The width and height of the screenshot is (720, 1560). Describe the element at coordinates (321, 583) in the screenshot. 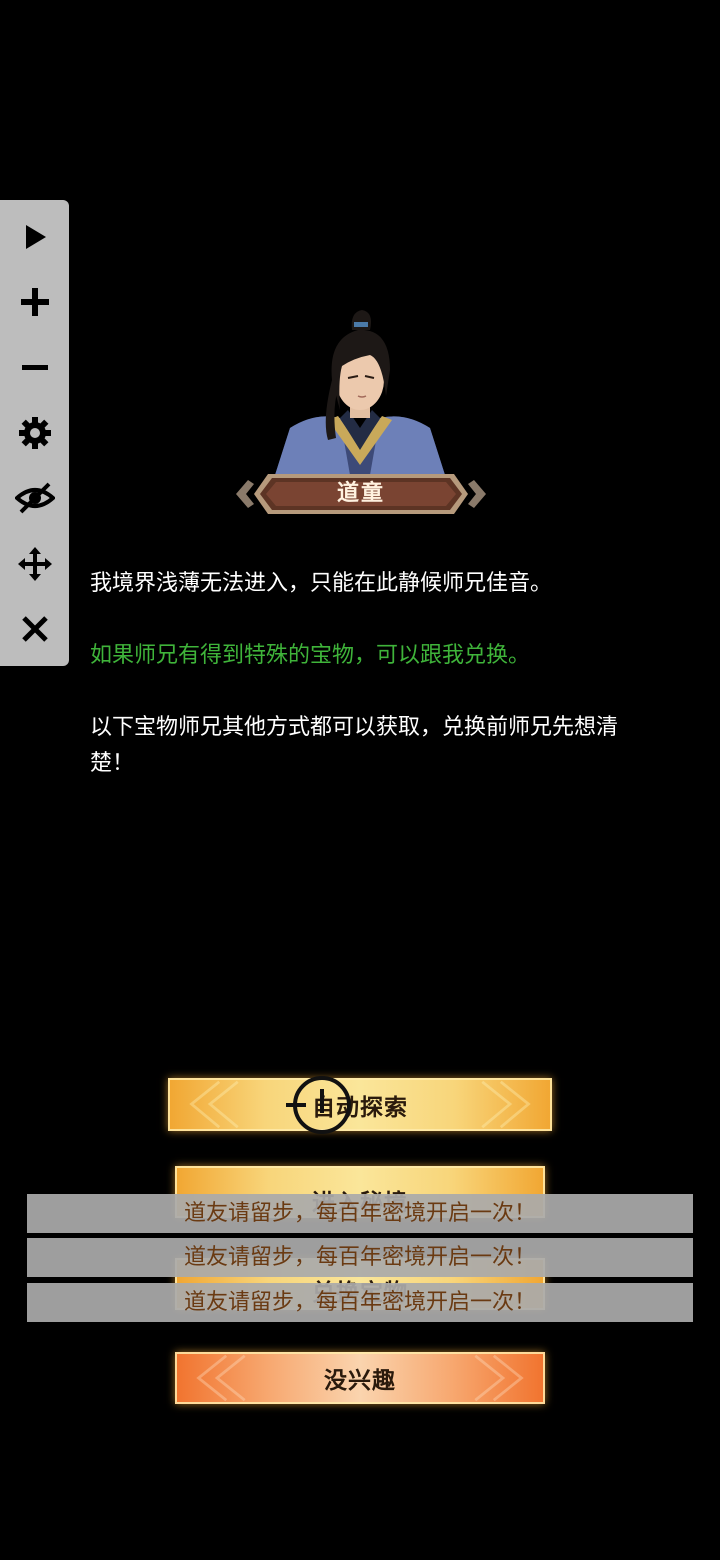

I see `dialog-line-1: 我境界浅薄无法进入，只能在此静候师兄佳音。` at that location.